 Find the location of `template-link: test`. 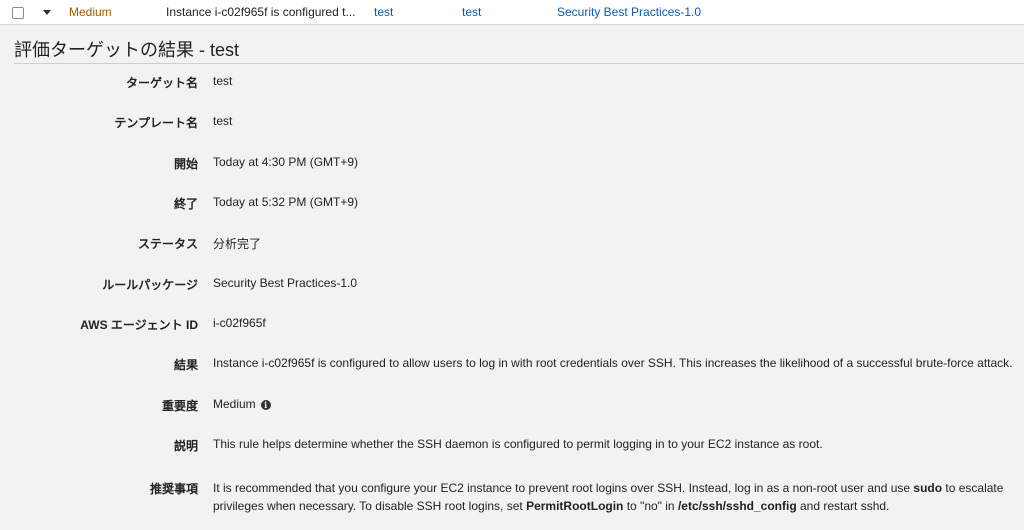

template-link: test is located at coordinates (471, 12).